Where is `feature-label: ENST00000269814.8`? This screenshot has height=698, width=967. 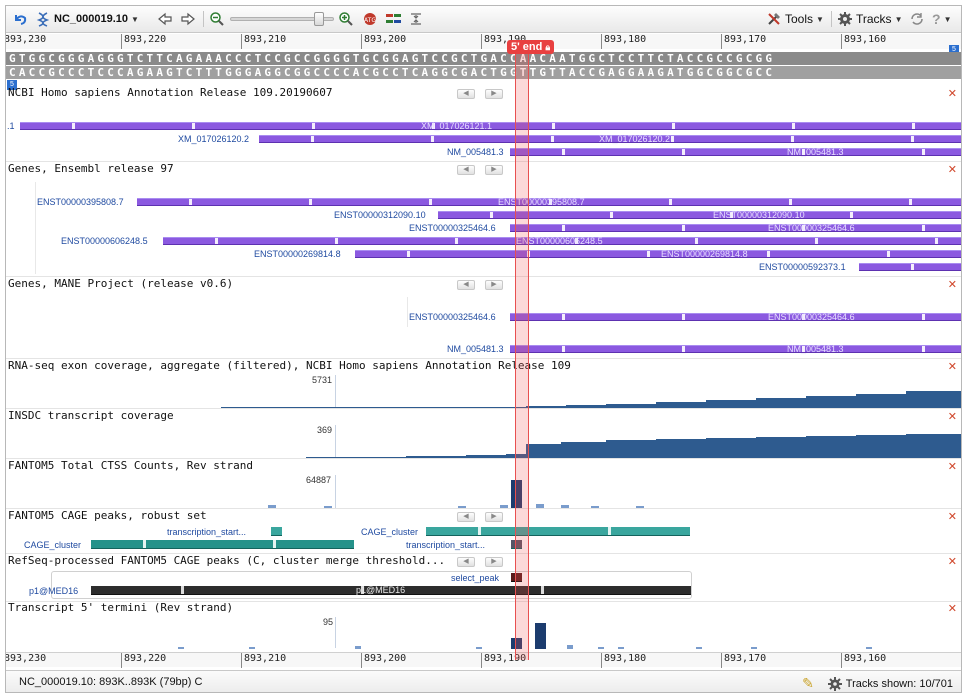
feature-label: ENST00000269814.8 is located at coordinates (704, 254).